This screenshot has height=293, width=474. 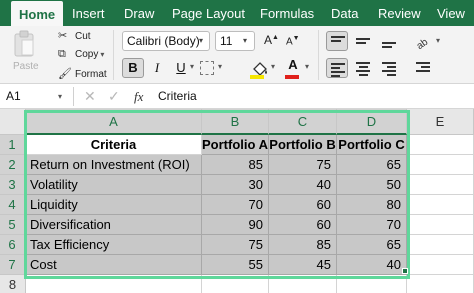 I want to click on cut-button: ✂ Cut, so click(x=74, y=37).